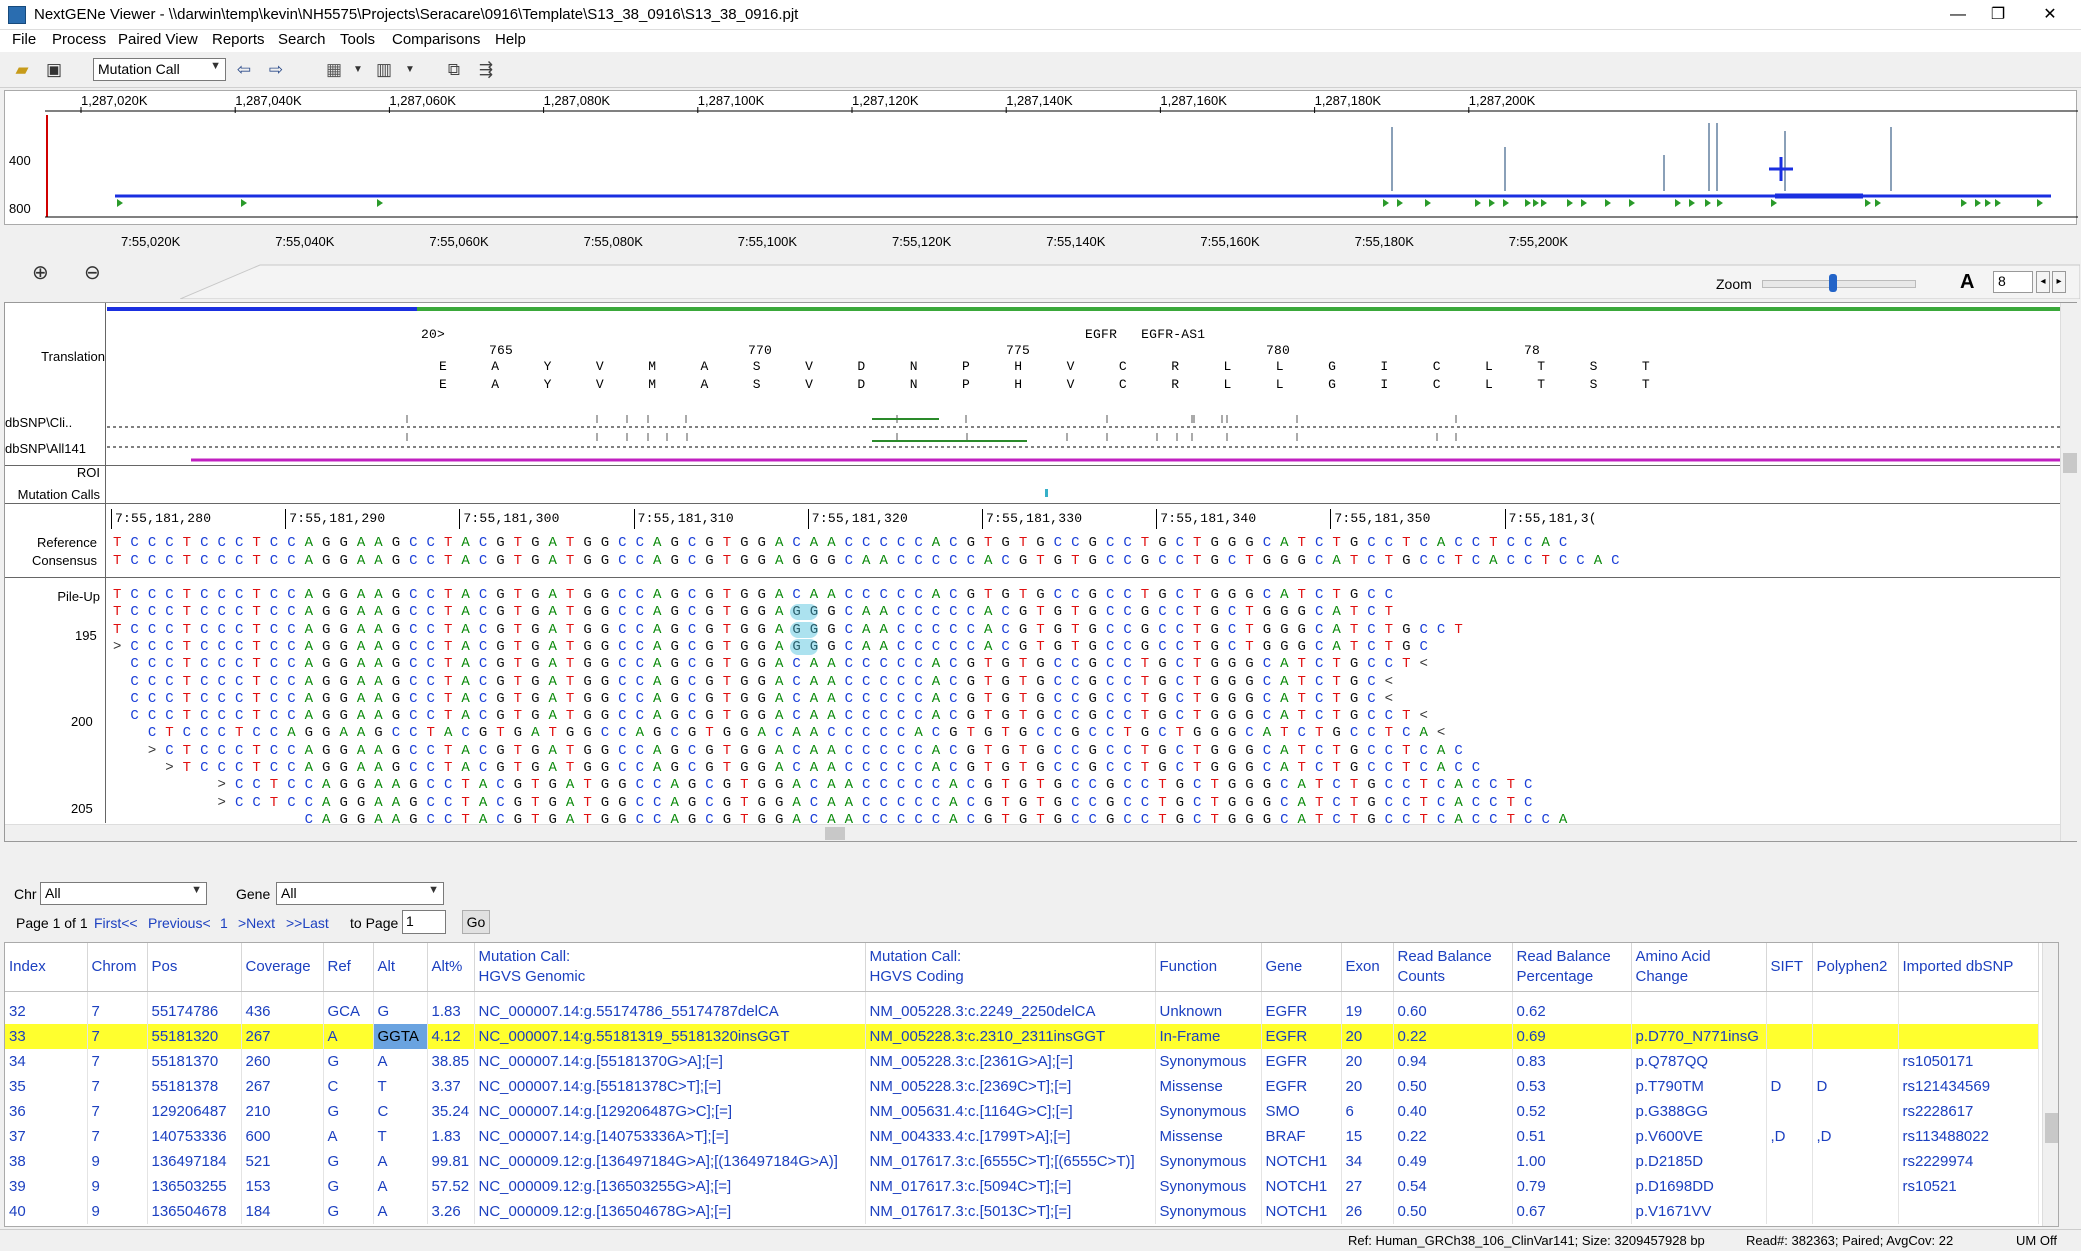 This screenshot has height=1251, width=2081. What do you see at coordinates (1968, 1111) in the screenshot?
I see `table-cell: rs2228617` at bounding box center [1968, 1111].